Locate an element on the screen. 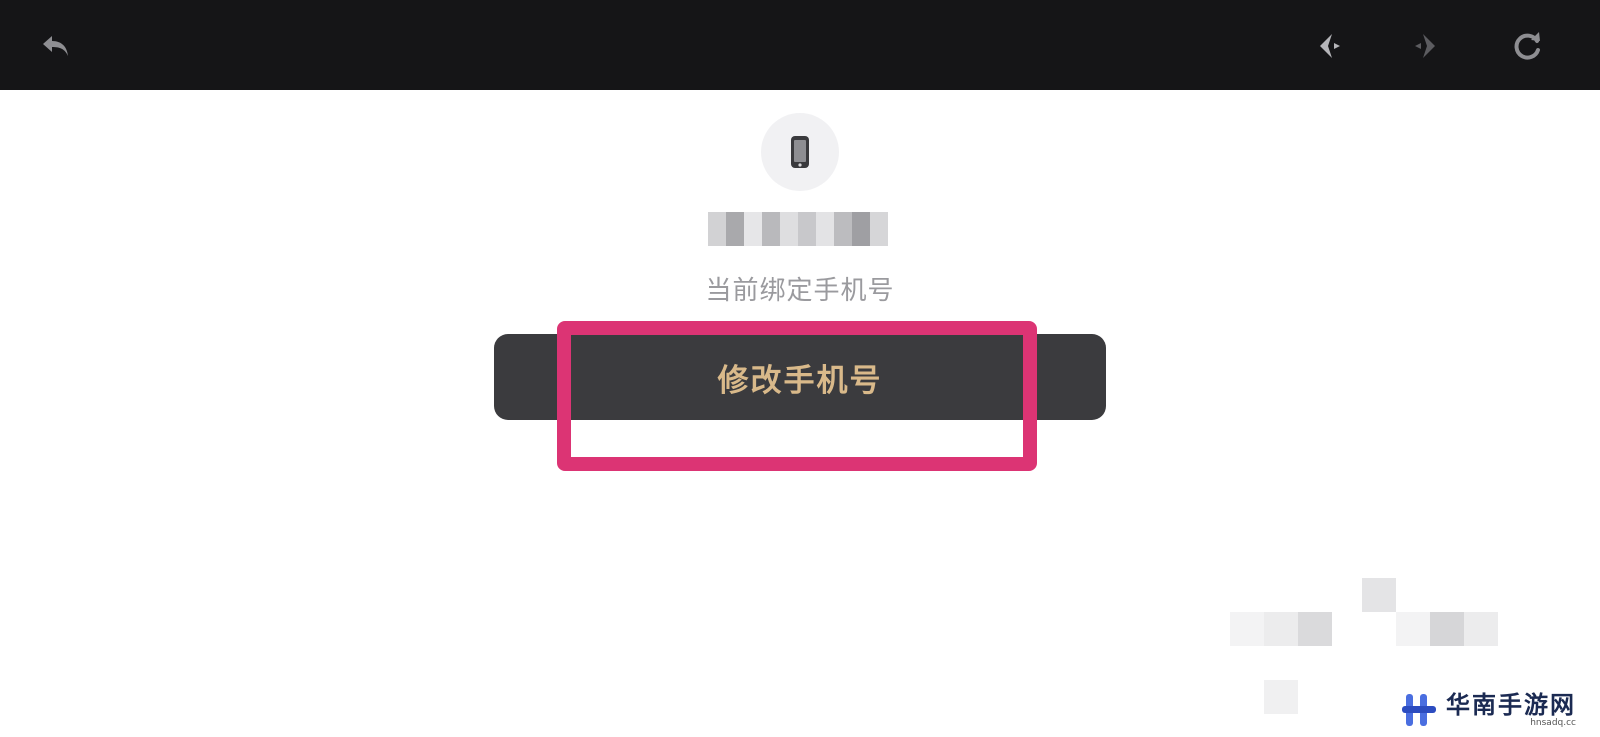 This screenshot has height=737, width=1600. bound-phone-label: 当前绑定手机号 is located at coordinates (800, 291).